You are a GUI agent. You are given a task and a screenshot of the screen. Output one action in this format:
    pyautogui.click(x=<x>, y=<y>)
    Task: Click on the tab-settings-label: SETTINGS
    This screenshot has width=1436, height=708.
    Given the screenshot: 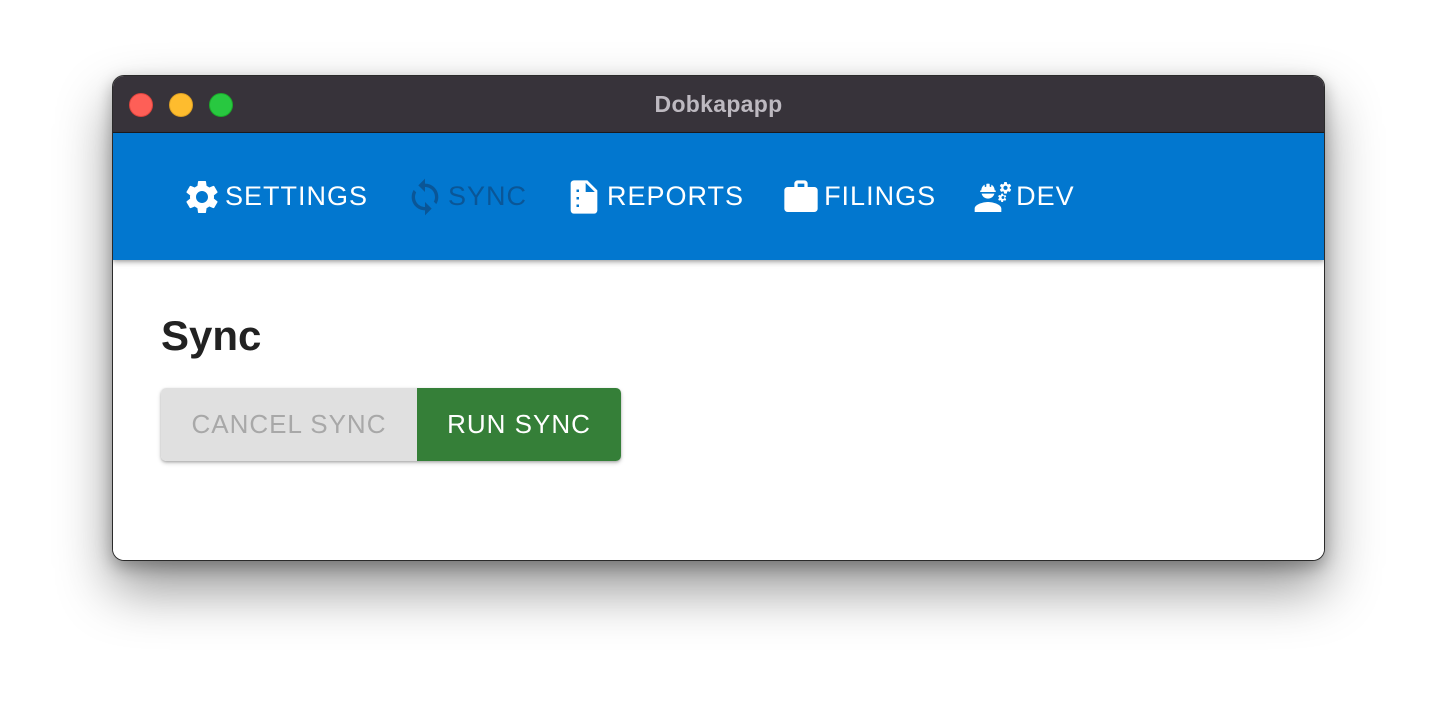 What is the action you would take?
    pyautogui.click(x=297, y=196)
    